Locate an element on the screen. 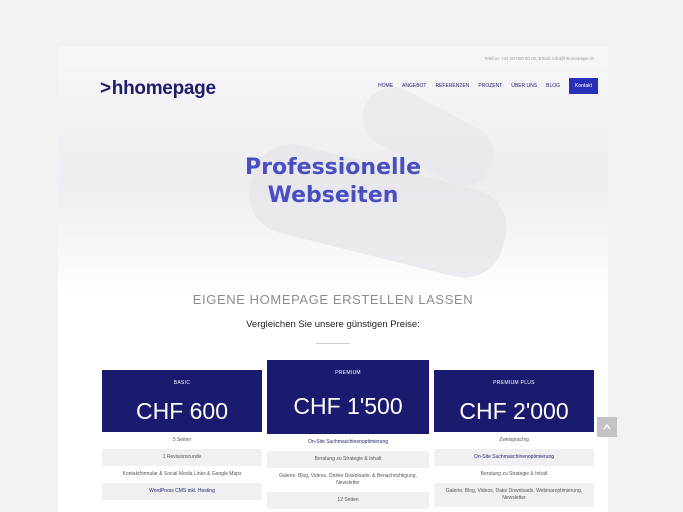 The image size is (683, 512). plan-price: CHF 2'000 is located at coordinates (514, 411).